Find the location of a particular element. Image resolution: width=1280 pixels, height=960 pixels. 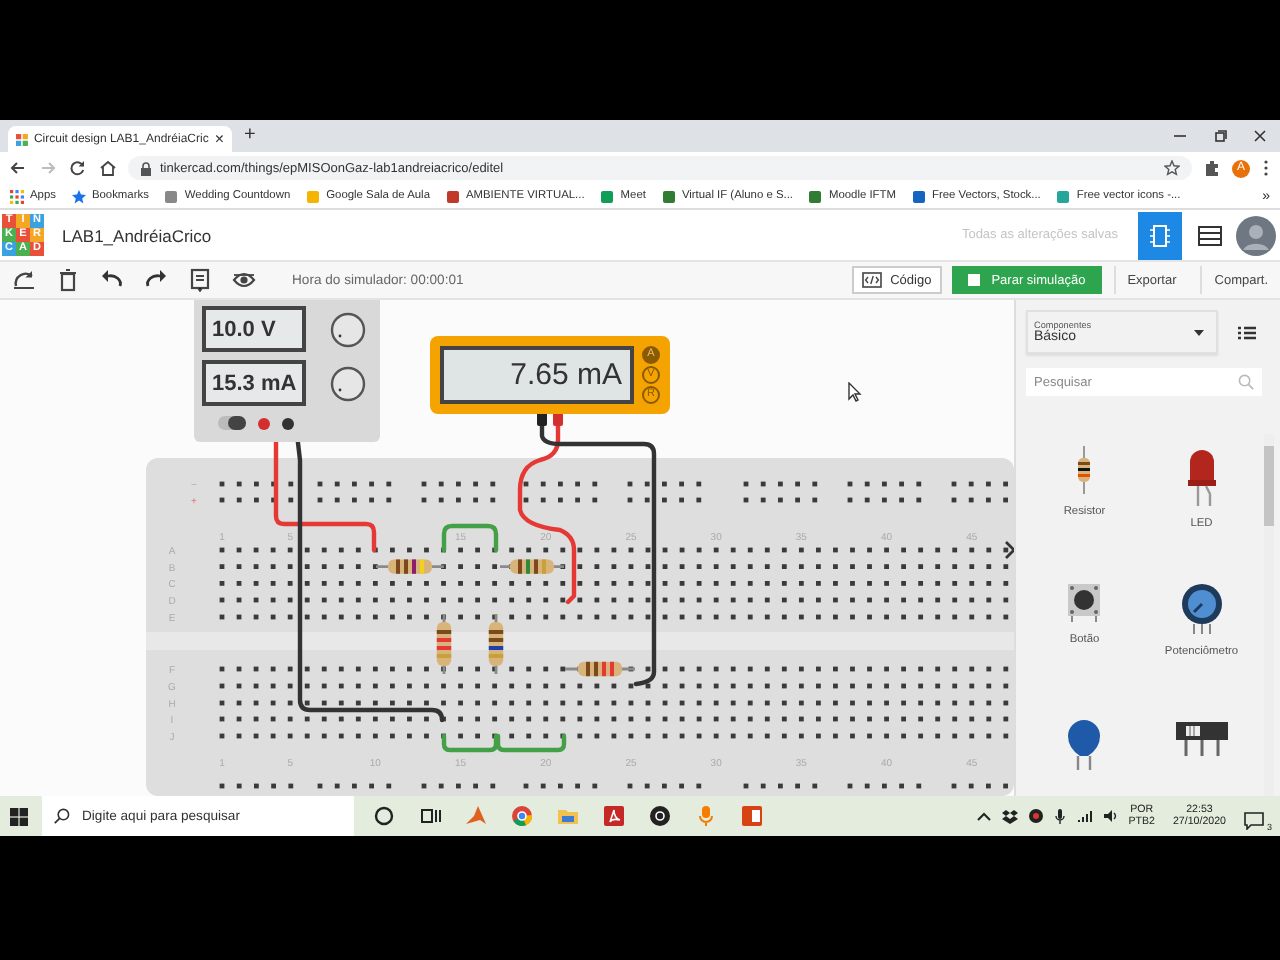

circuit-view-button is located at coordinates (1160, 235).